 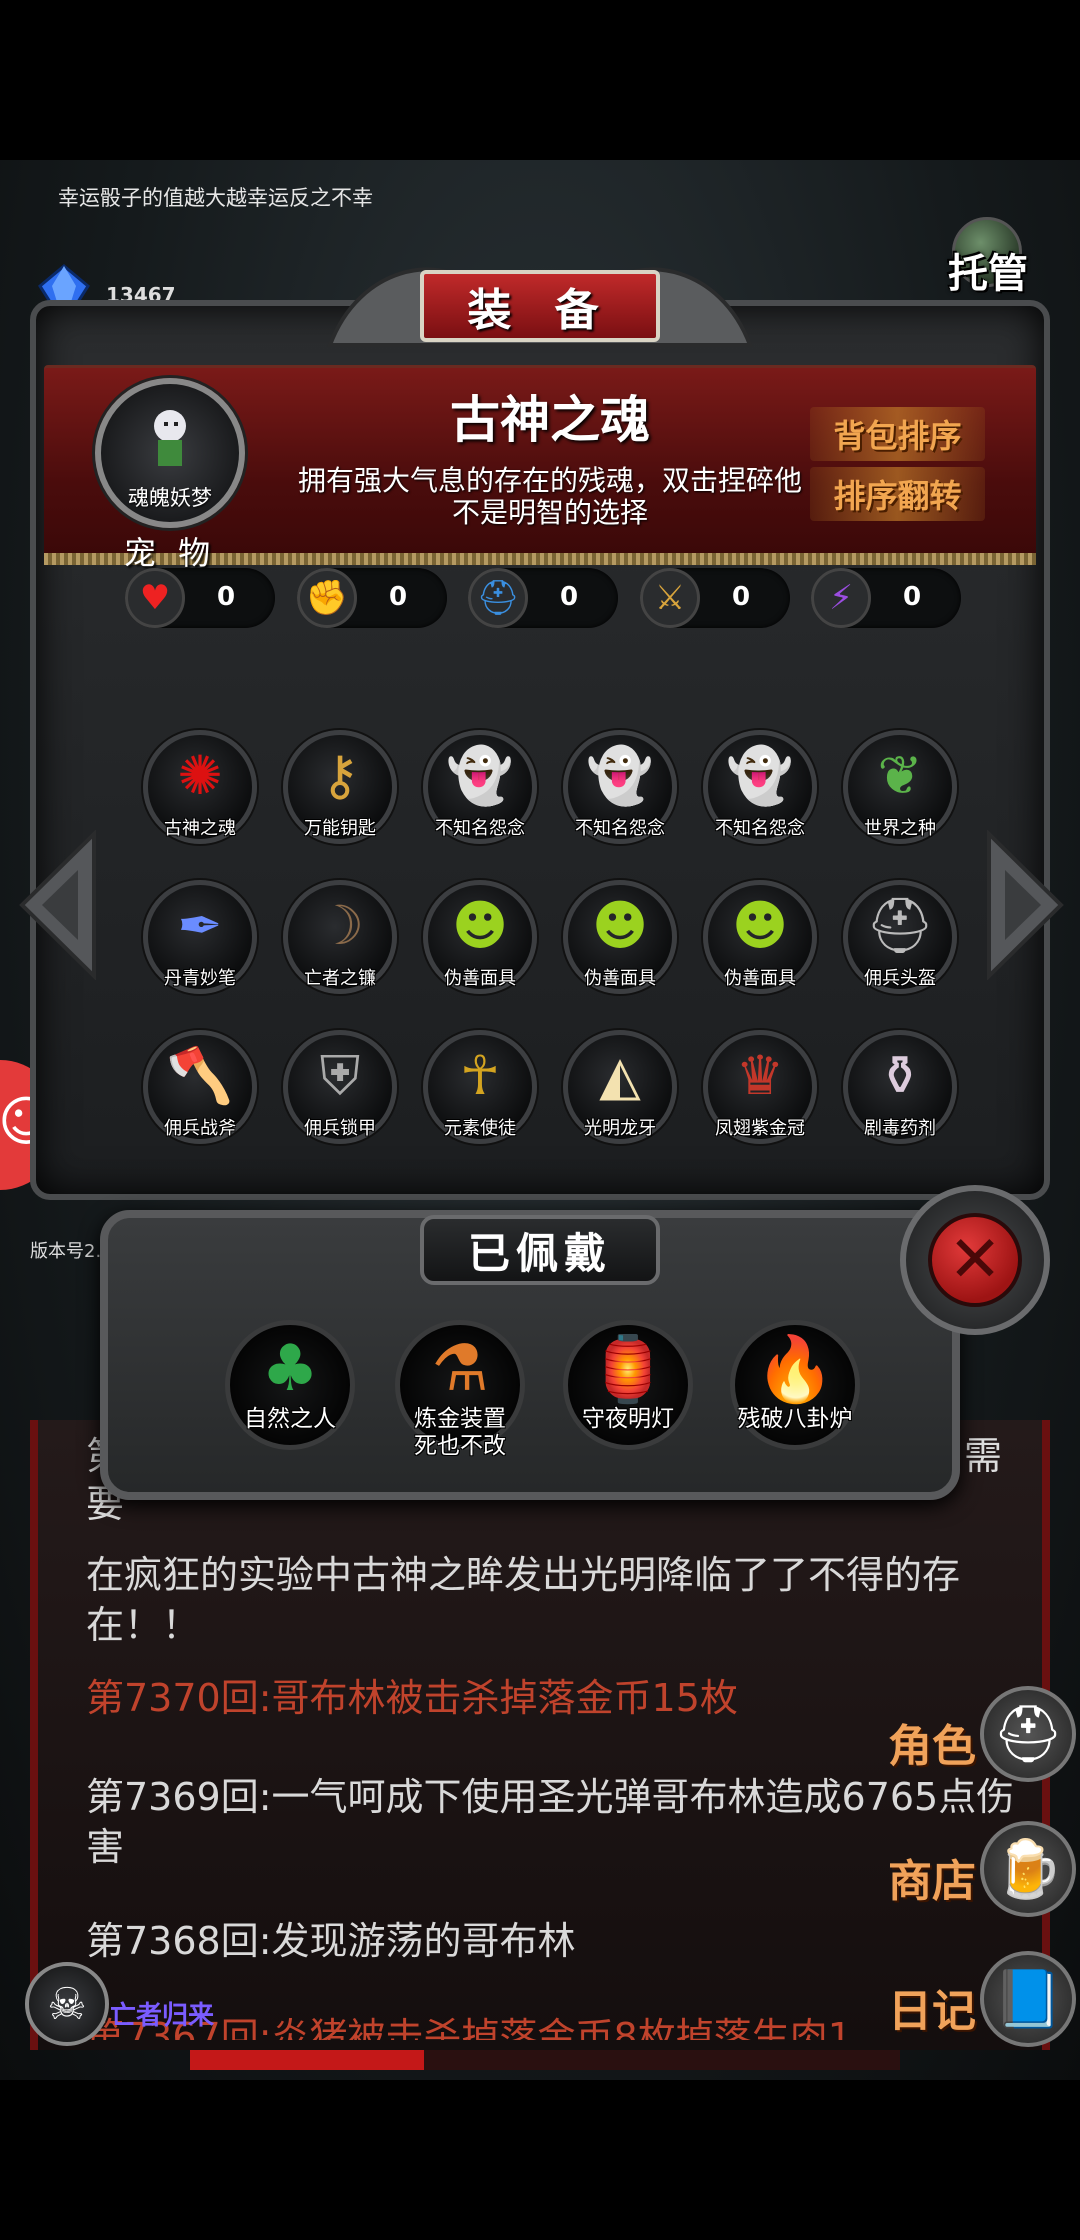 I want to click on inventory-item: ◭ 光明龙牙, so click(x=620, y=1090).